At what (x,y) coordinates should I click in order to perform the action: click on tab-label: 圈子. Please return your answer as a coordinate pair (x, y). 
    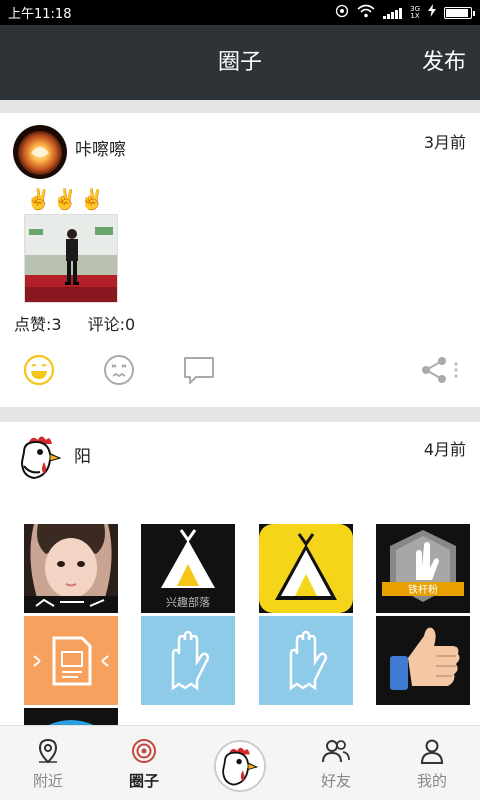
    Looking at the image, I should click on (143, 781).